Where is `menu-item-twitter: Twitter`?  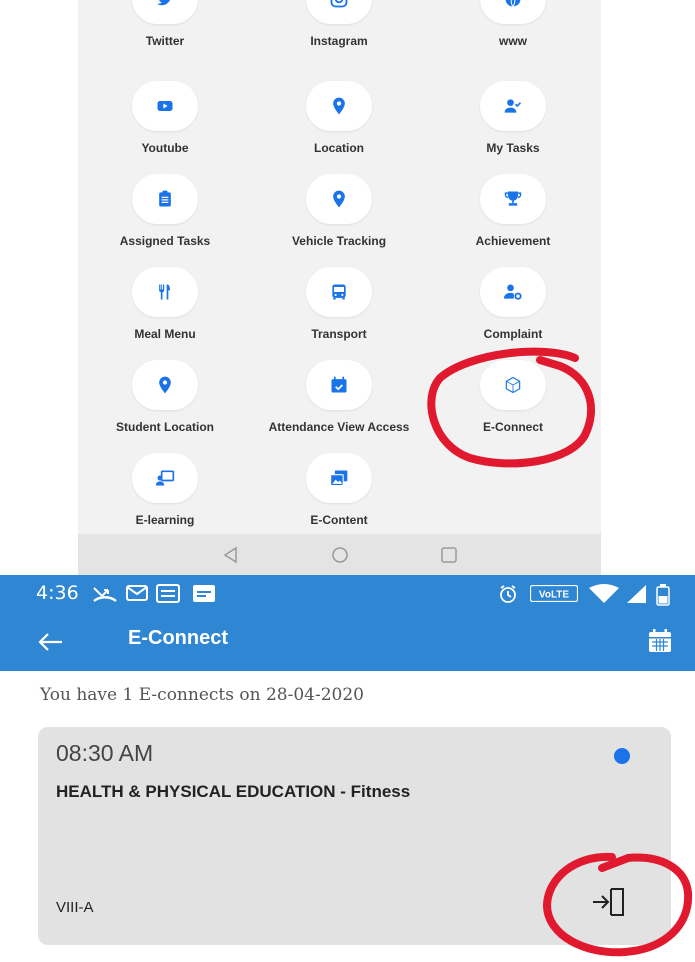
menu-item-twitter: Twitter is located at coordinates (165, 24).